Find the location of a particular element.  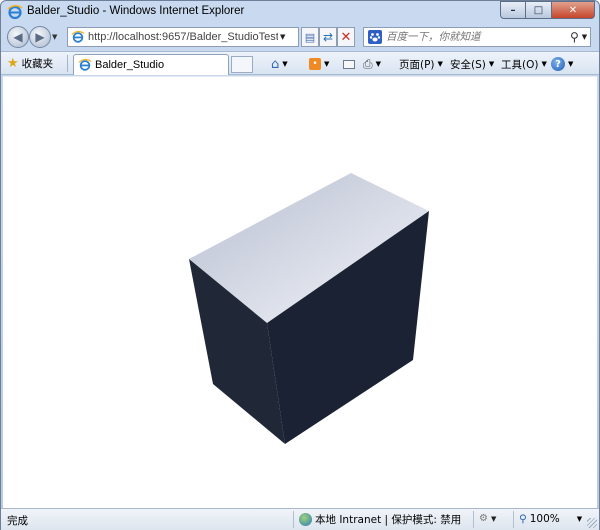

print-button: ⎙ ▼ is located at coordinates (372, 64).